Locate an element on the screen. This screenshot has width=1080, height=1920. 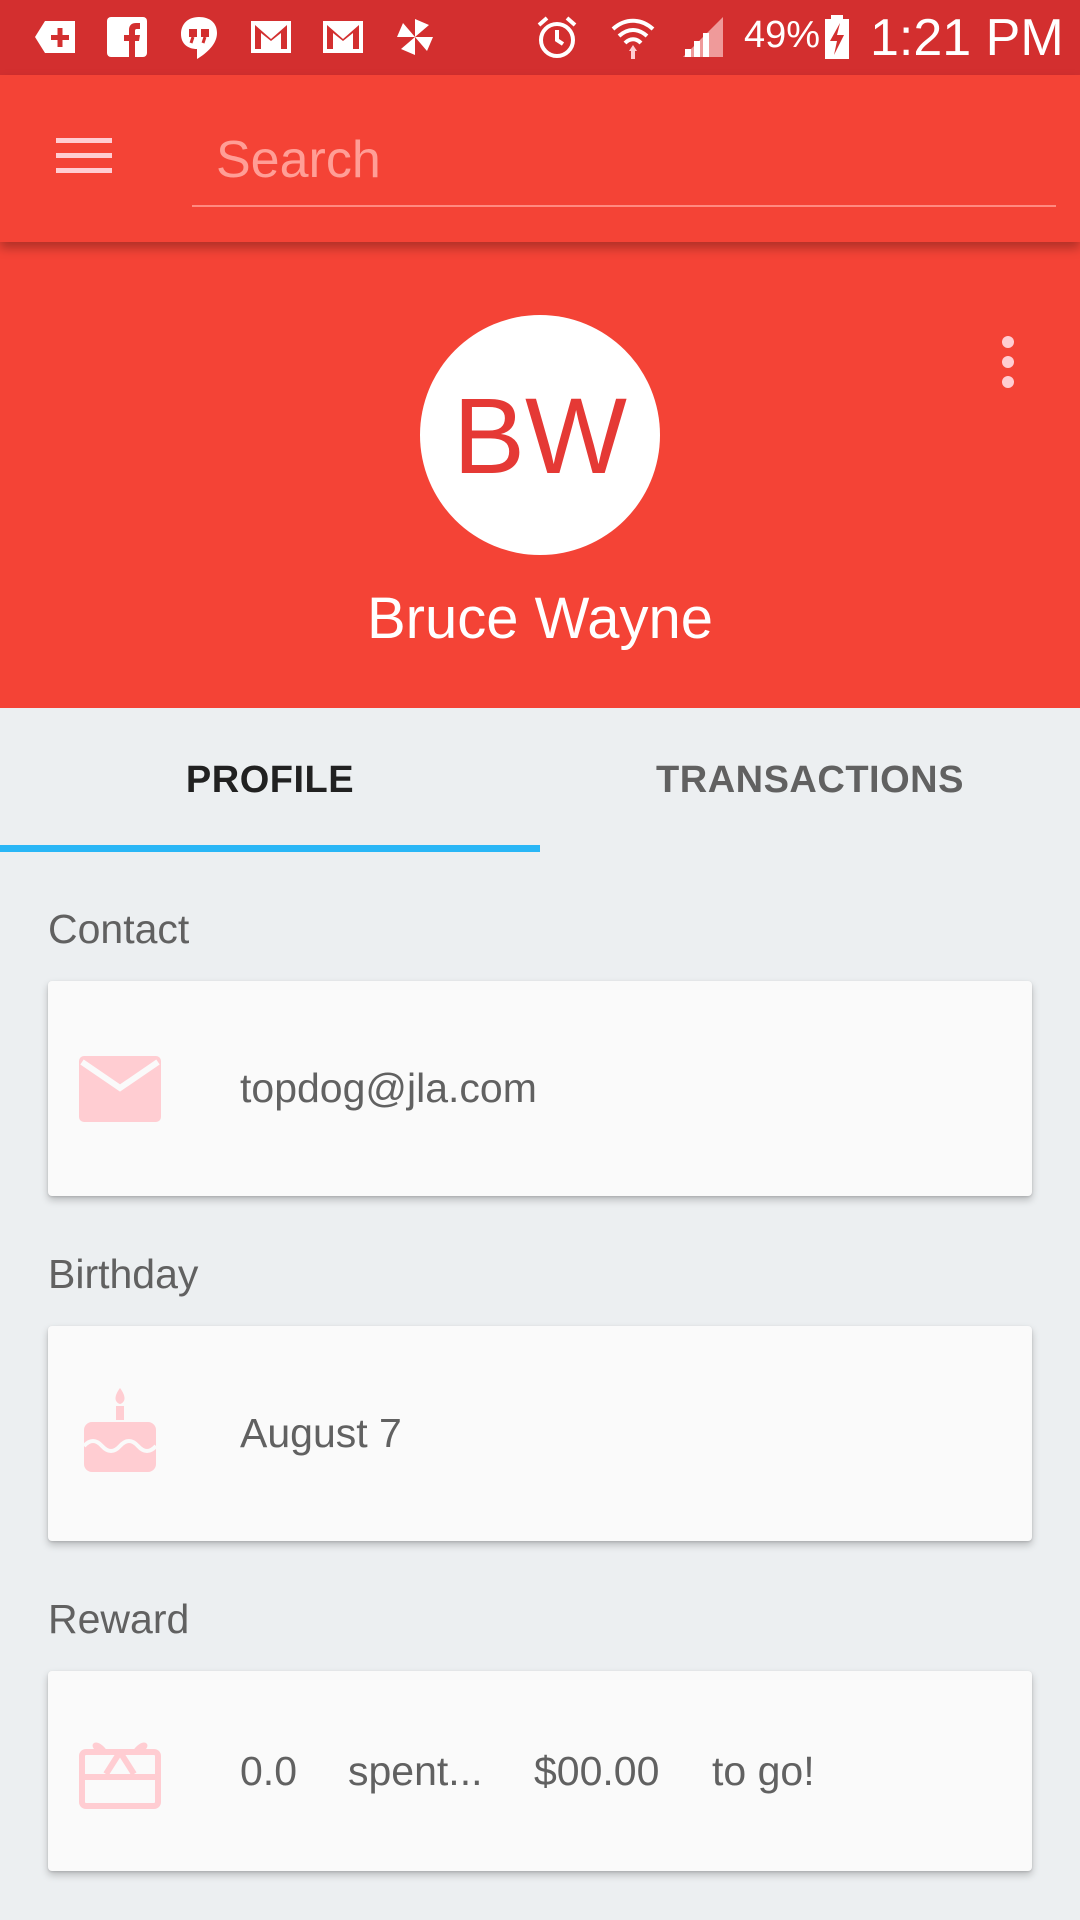
battery-charging-icon is located at coordinates (837, 37).